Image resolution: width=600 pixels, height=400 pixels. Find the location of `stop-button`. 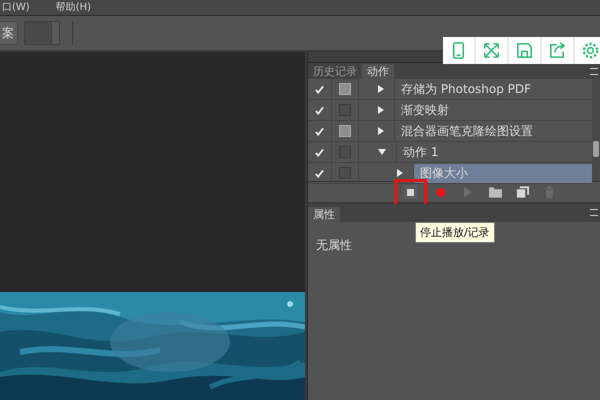

stop-button is located at coordinates (410, 192).